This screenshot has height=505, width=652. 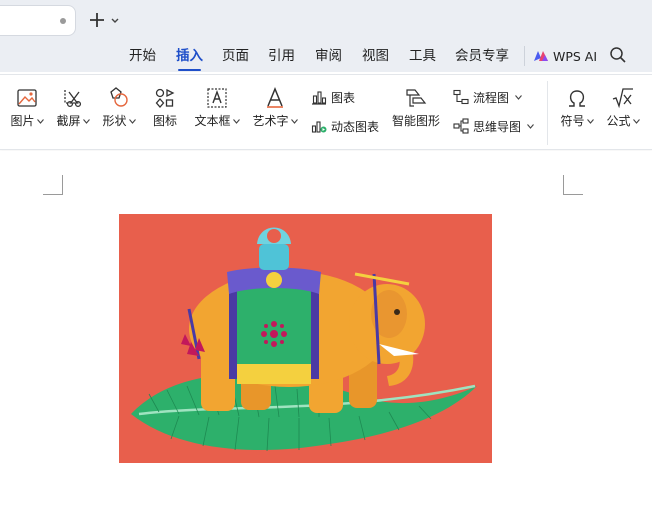 I want to click on textbox-label: 文本框, so click(x=212, y=121).